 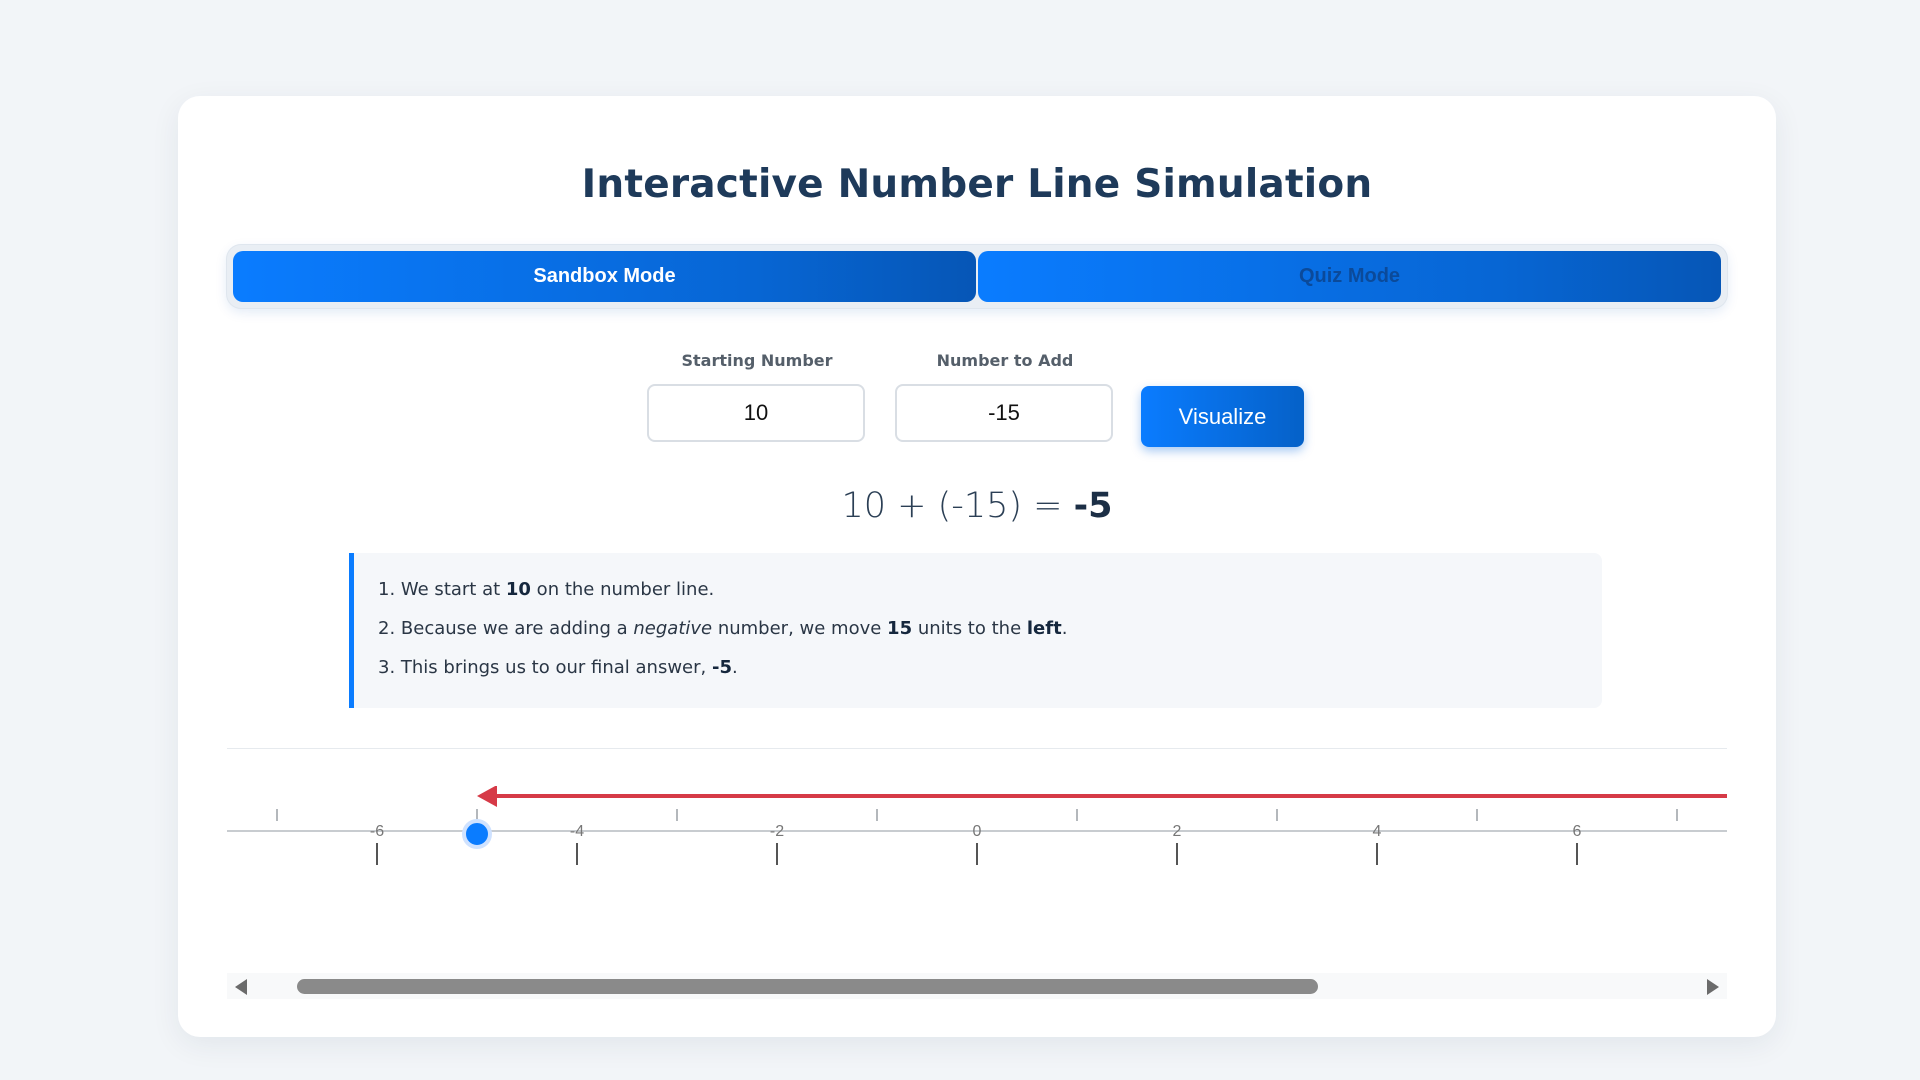 What do you see at coordinates (1177, 831) in the screenshot?
I see `tick-label: 2` at bounding box center [1177, 831].